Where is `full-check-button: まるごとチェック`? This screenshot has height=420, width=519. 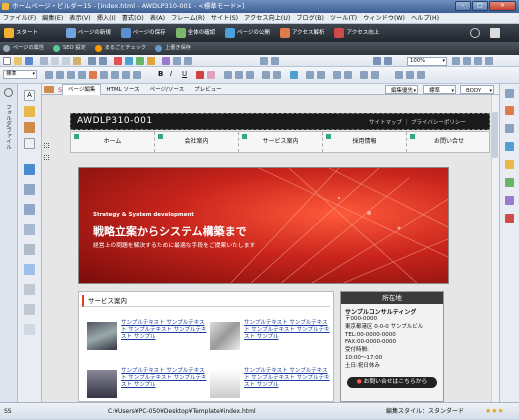 full-check-button: まるごとチェック is located at coordinates (121, 48).